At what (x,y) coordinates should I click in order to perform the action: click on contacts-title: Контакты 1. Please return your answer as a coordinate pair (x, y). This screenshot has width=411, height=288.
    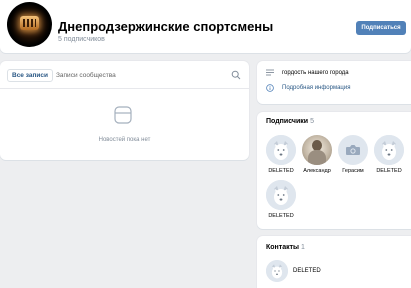
    Looking at the image, I should click on (285, 247).